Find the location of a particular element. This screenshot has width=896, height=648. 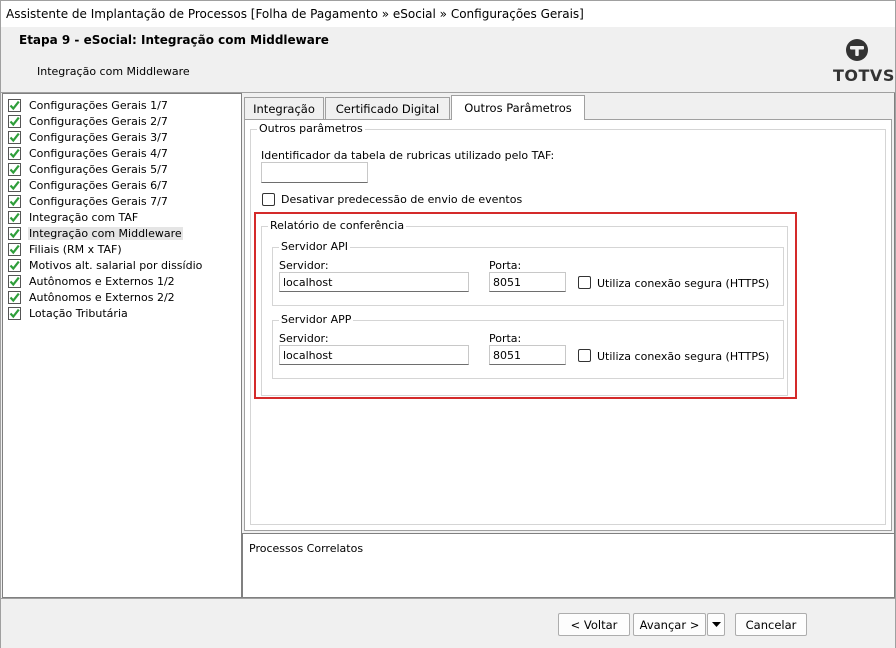

next-dropdown-button is located at coordinates (716, 624).